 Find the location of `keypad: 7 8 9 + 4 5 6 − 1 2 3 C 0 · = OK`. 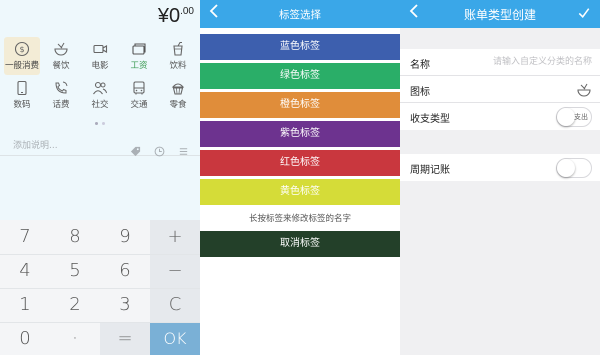

keypad: 7 8 9 + 4 5 6 − 1 2 3 C 0 · = OK is located at coordinates (100, 287).